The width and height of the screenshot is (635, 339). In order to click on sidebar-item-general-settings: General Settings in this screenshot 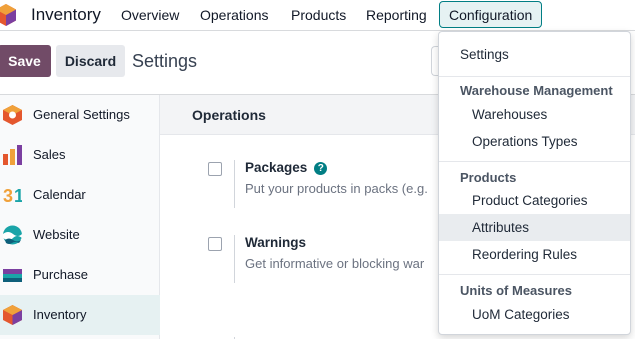, I will do `click(80, 115)`.